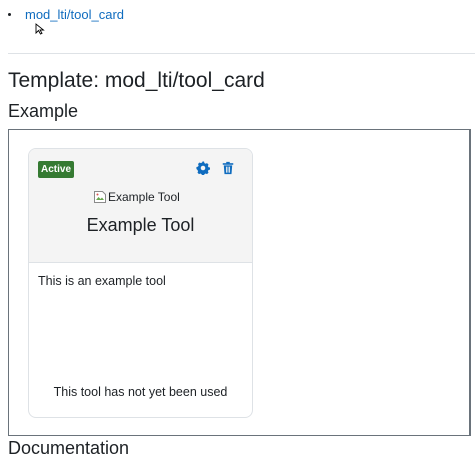 The height and width of the screenshot is (465, 475). I want to click on example-heading: Example, so click(43, 111).